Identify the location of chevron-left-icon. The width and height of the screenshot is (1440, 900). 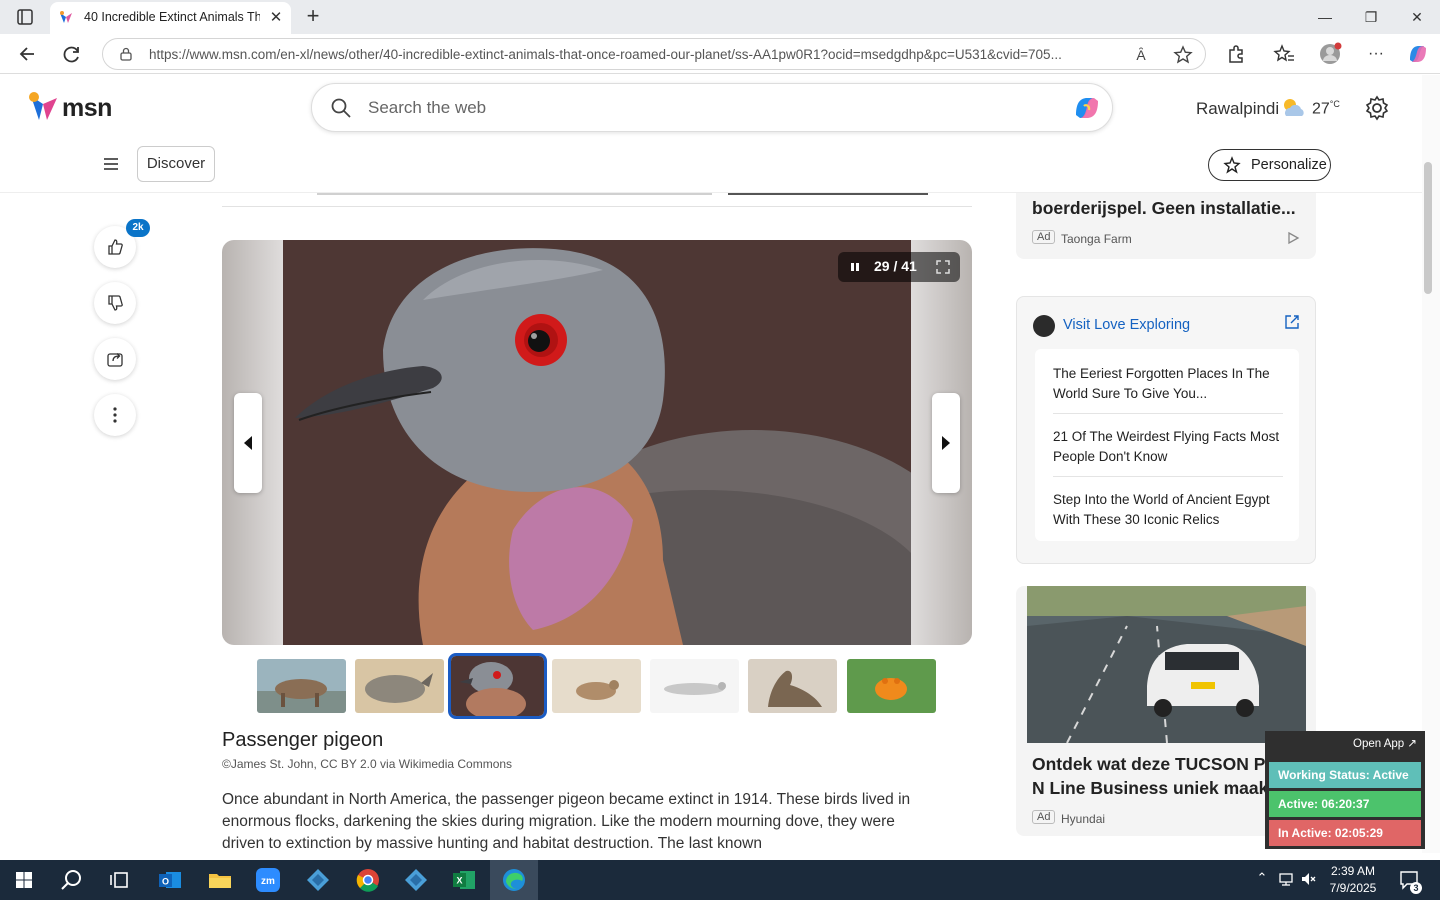
(248, 443).